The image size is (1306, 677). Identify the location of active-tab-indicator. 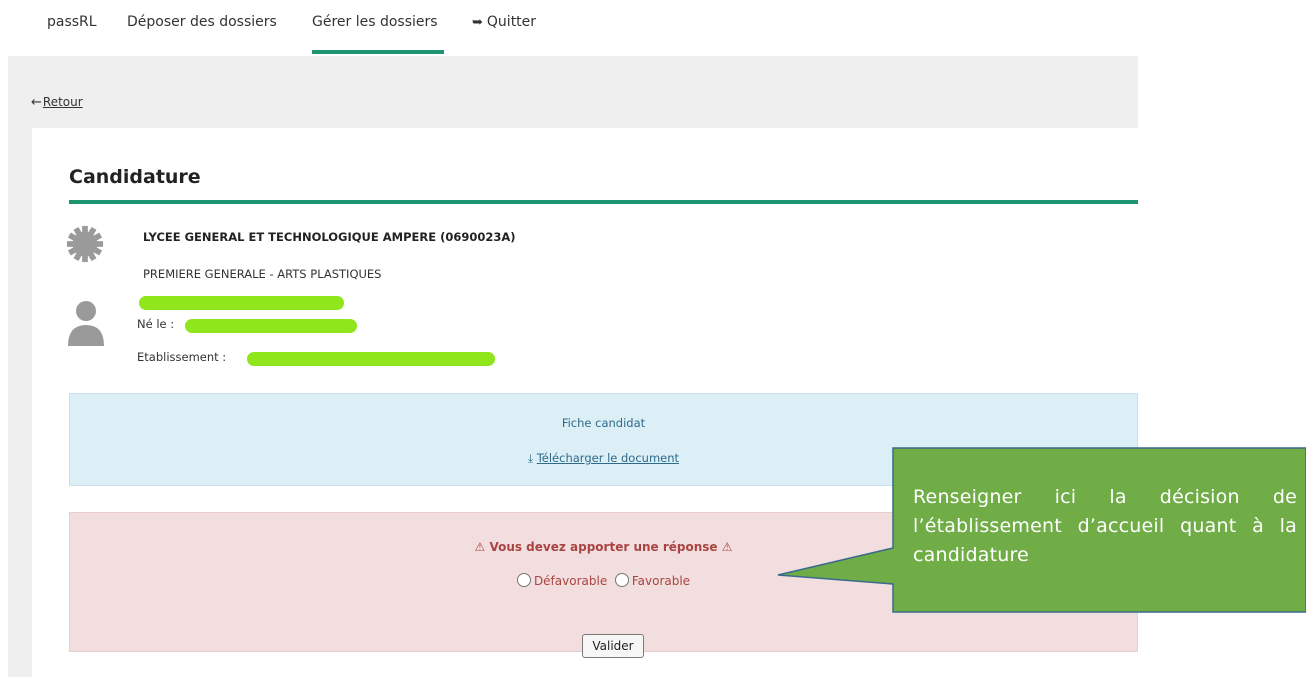
(378, 52).